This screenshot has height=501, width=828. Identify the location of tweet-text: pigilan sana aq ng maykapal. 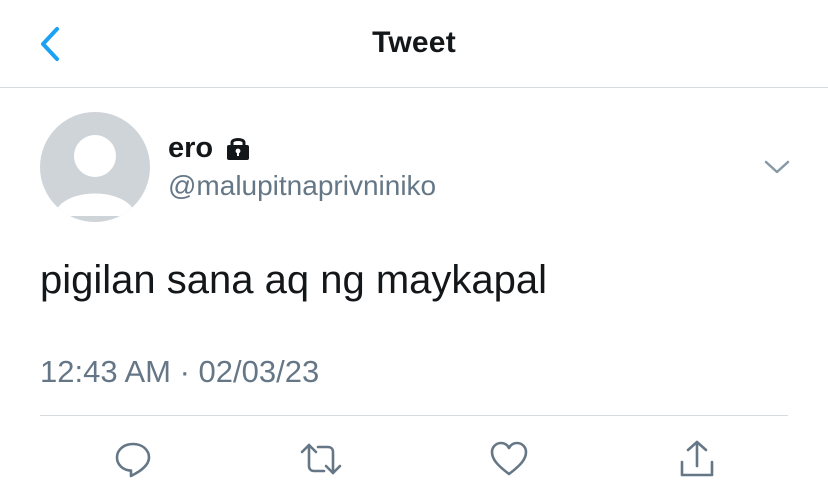
(294, 280).